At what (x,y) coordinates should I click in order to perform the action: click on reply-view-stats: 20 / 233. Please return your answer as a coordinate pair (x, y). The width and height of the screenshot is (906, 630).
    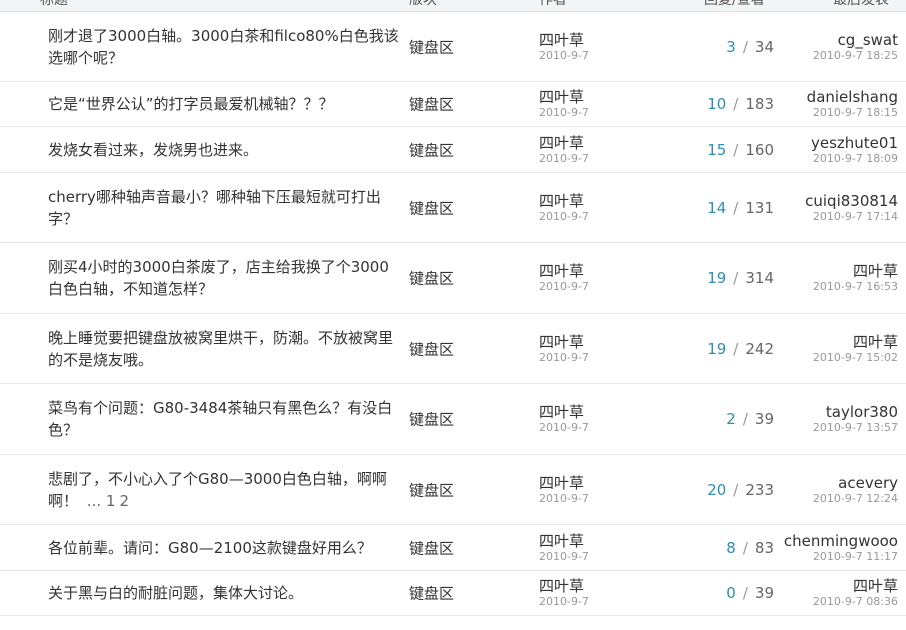
    Looking at the image, I should click on (740, 490).